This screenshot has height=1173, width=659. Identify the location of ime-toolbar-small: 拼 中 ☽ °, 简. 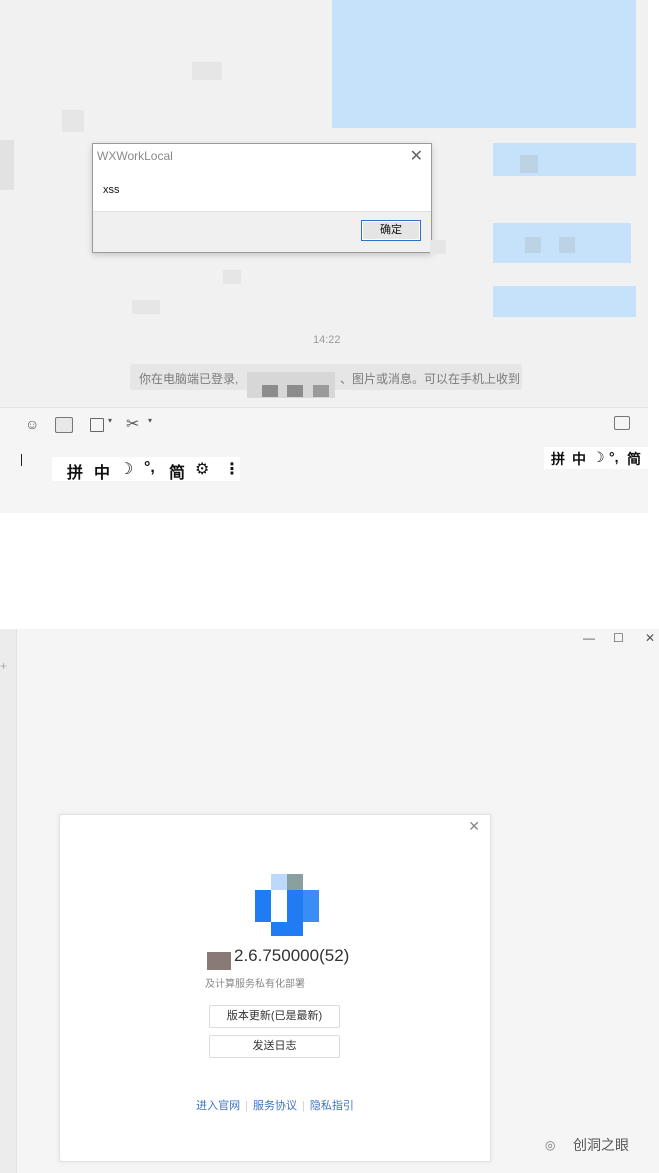
(596, 458).